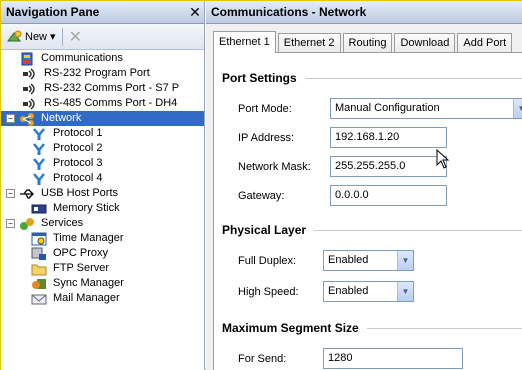 The height and width of the screenshot is (370, 522). What do you see at coordinates (348, 260) in the screenshot?
I see `full-duplex-value: Enabled` at bounding box center [348, 260].